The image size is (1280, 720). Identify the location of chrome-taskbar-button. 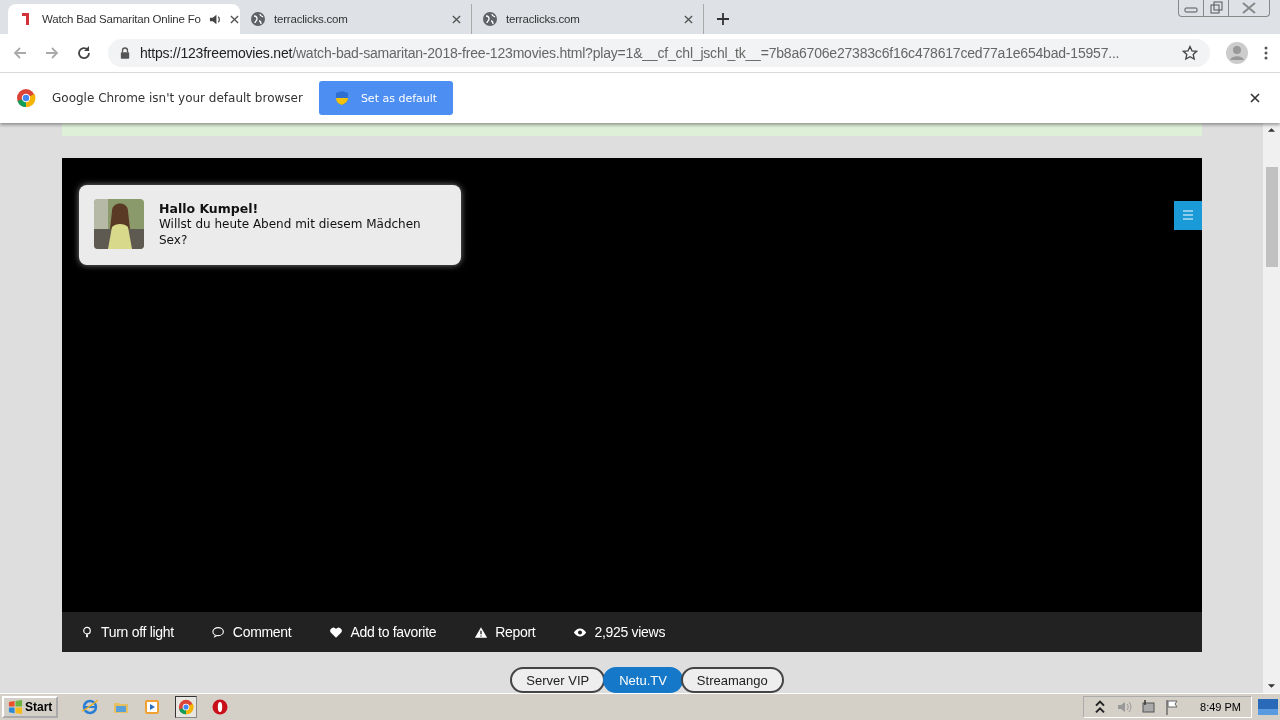
(186, 707).